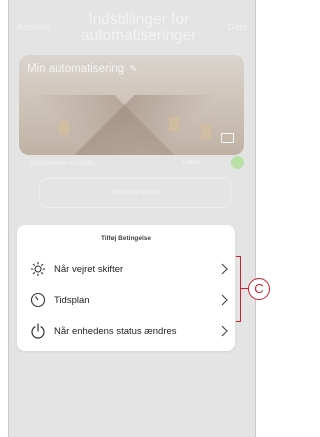 The height and width of the screenshot is (437, 320). Describe the element at coordinates (33, 27) in the screenshot. I see `cancel-button: Annullér` at that location.